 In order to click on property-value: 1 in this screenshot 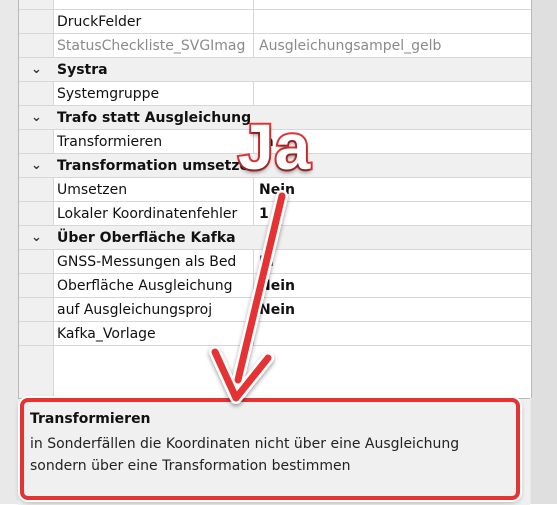, I will do `click(393, 214)`.